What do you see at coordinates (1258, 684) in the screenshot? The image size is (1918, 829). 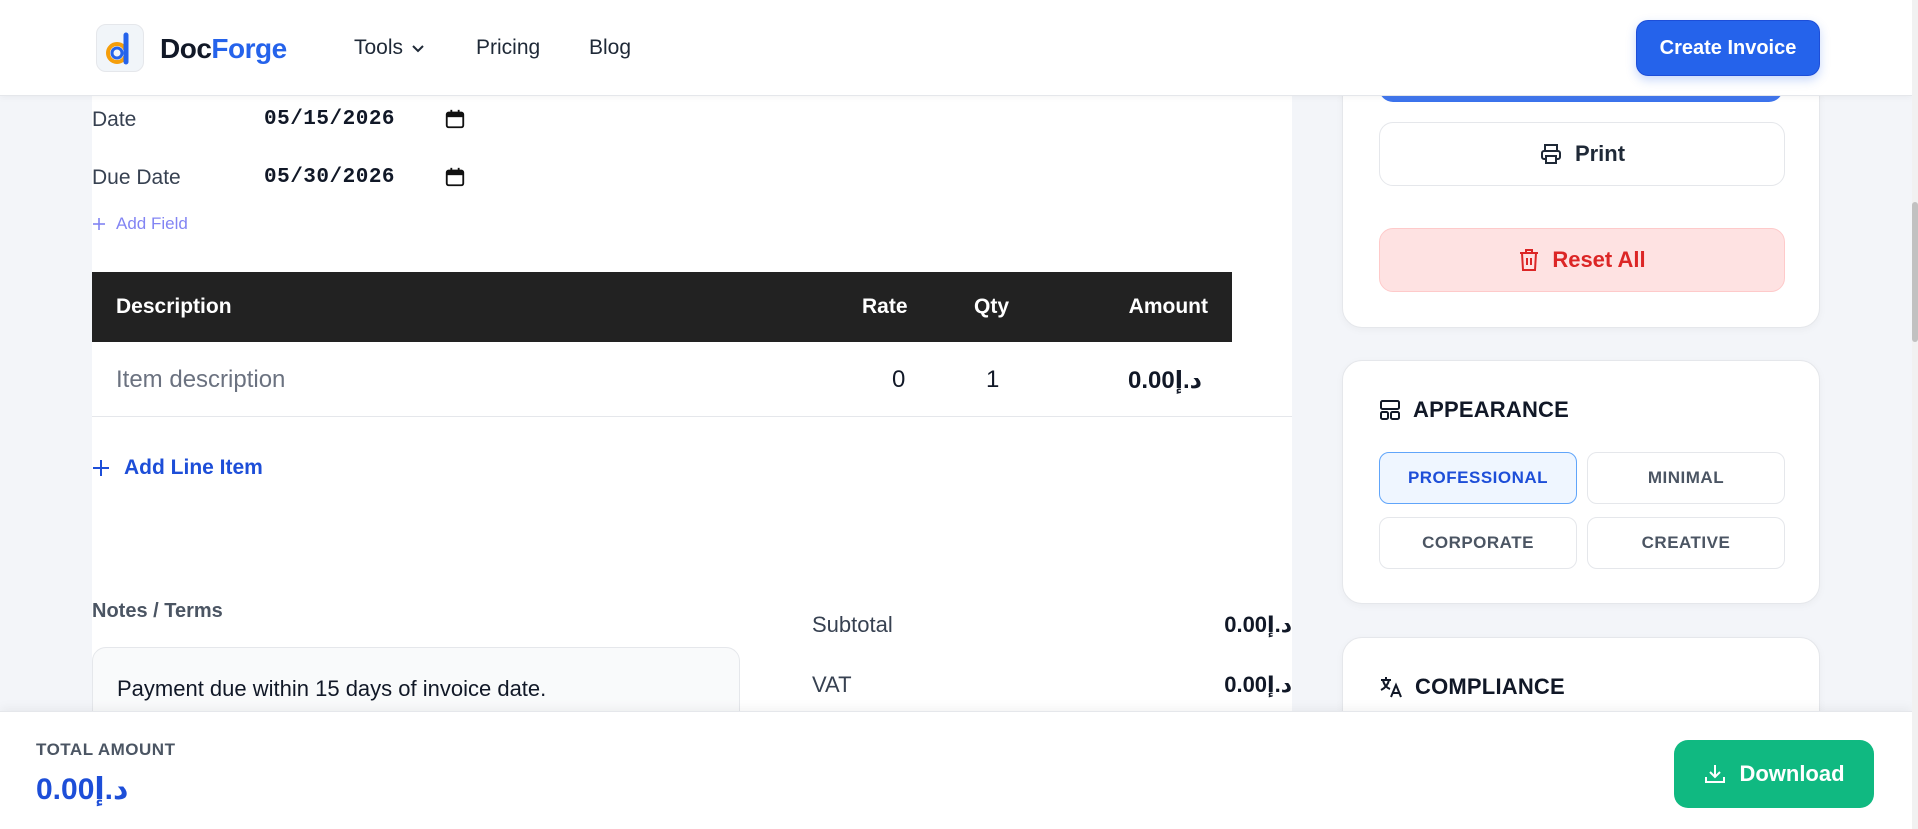 I see `vat-value: 0.00د.إ` at bounding box center [1258, 684].